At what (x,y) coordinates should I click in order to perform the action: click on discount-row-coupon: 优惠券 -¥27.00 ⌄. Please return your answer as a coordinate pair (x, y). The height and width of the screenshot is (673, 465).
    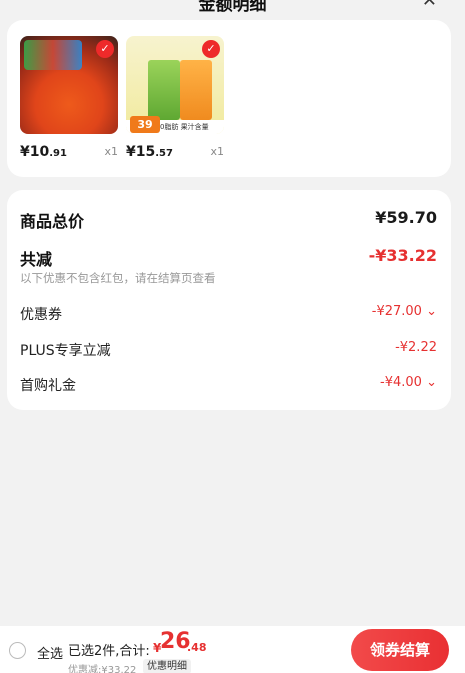
    Looking at the image, I should click on (228, 314).